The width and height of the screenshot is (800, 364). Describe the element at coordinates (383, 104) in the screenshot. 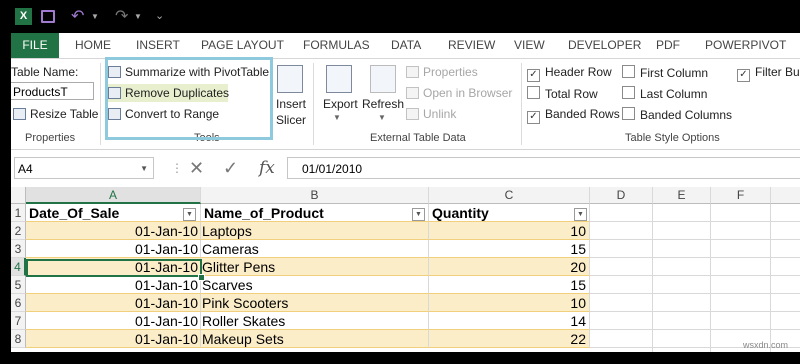

I see `refresh-button: Refresh` at that location.